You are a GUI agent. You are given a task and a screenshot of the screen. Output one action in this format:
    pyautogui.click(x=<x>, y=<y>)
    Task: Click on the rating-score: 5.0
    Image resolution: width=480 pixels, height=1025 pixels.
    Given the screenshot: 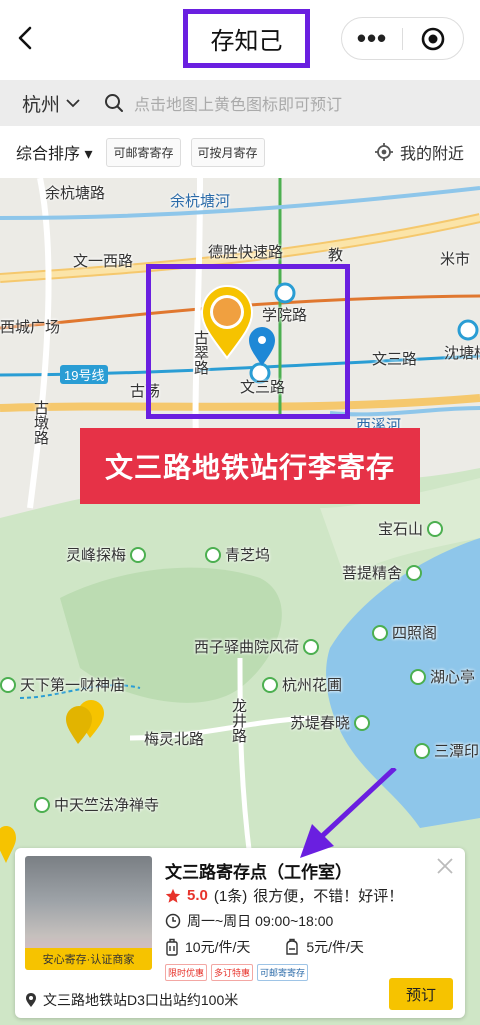 What is the action you would take?
    pyautogui.click(x=197, y=895)
    